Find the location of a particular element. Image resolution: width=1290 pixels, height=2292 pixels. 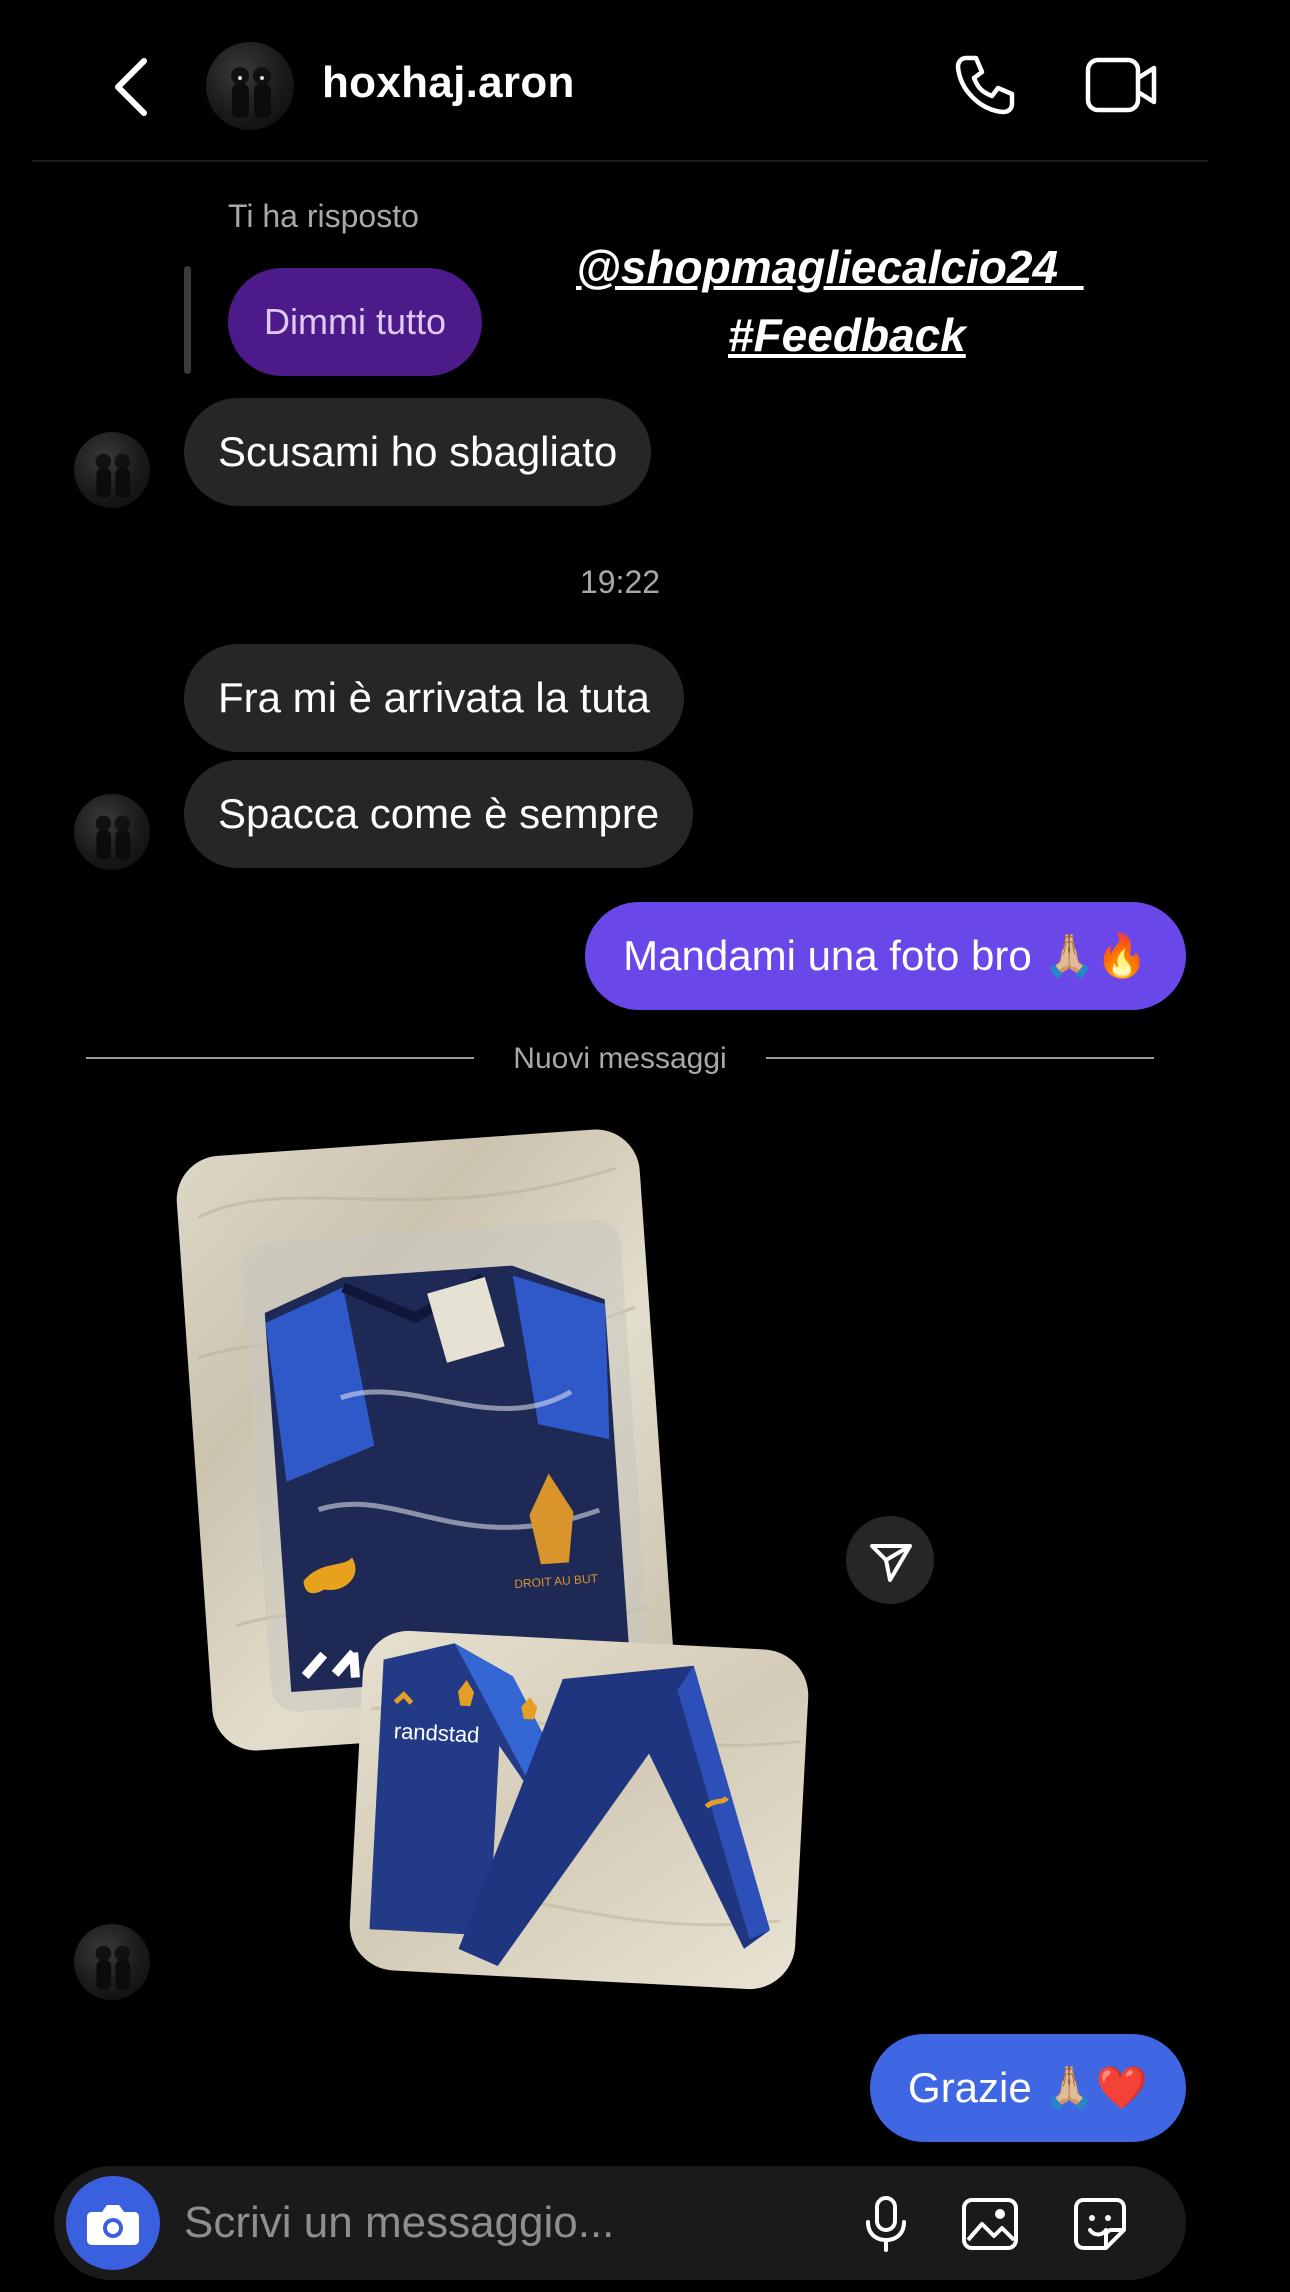

message-bubble-incoming: Spacca come è sempre is located at coordinates (439, 814).